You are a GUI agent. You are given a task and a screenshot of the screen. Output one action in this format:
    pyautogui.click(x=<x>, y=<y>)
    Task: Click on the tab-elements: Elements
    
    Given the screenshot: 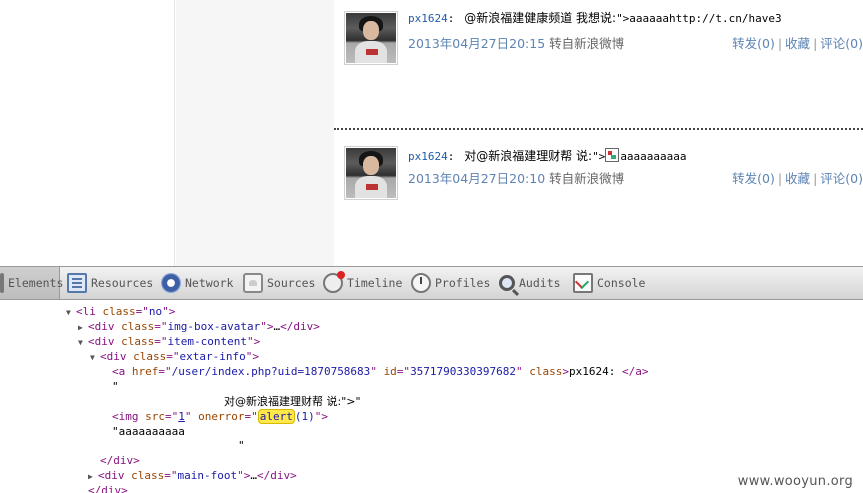 What is the action you would take?
    pyautogui.click(x=31, y=283)
    